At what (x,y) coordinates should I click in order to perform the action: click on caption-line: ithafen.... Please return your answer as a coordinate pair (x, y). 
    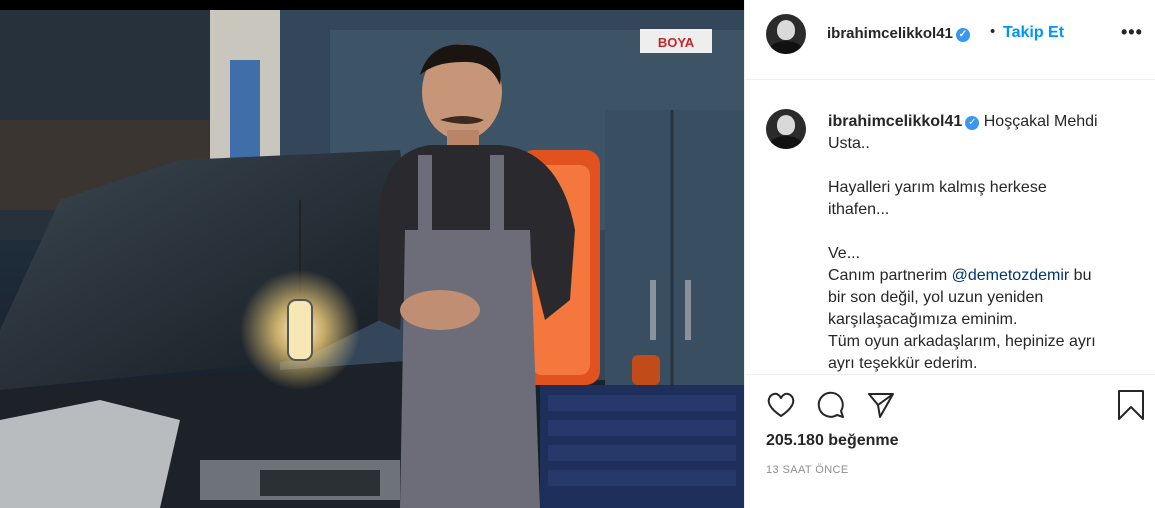
    Looking at the image, I should click on (859, 209).